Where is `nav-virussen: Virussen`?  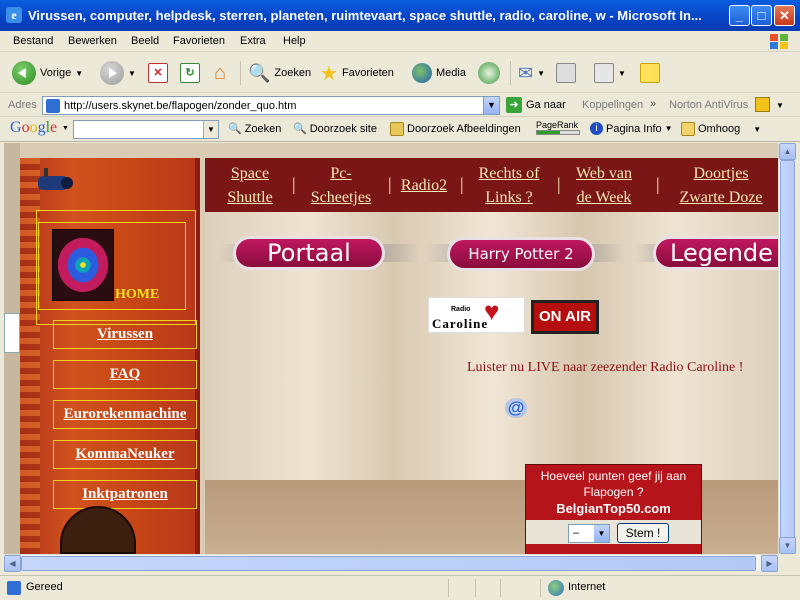 nav-virussen: Virussen is located at coordinates (125, 334).